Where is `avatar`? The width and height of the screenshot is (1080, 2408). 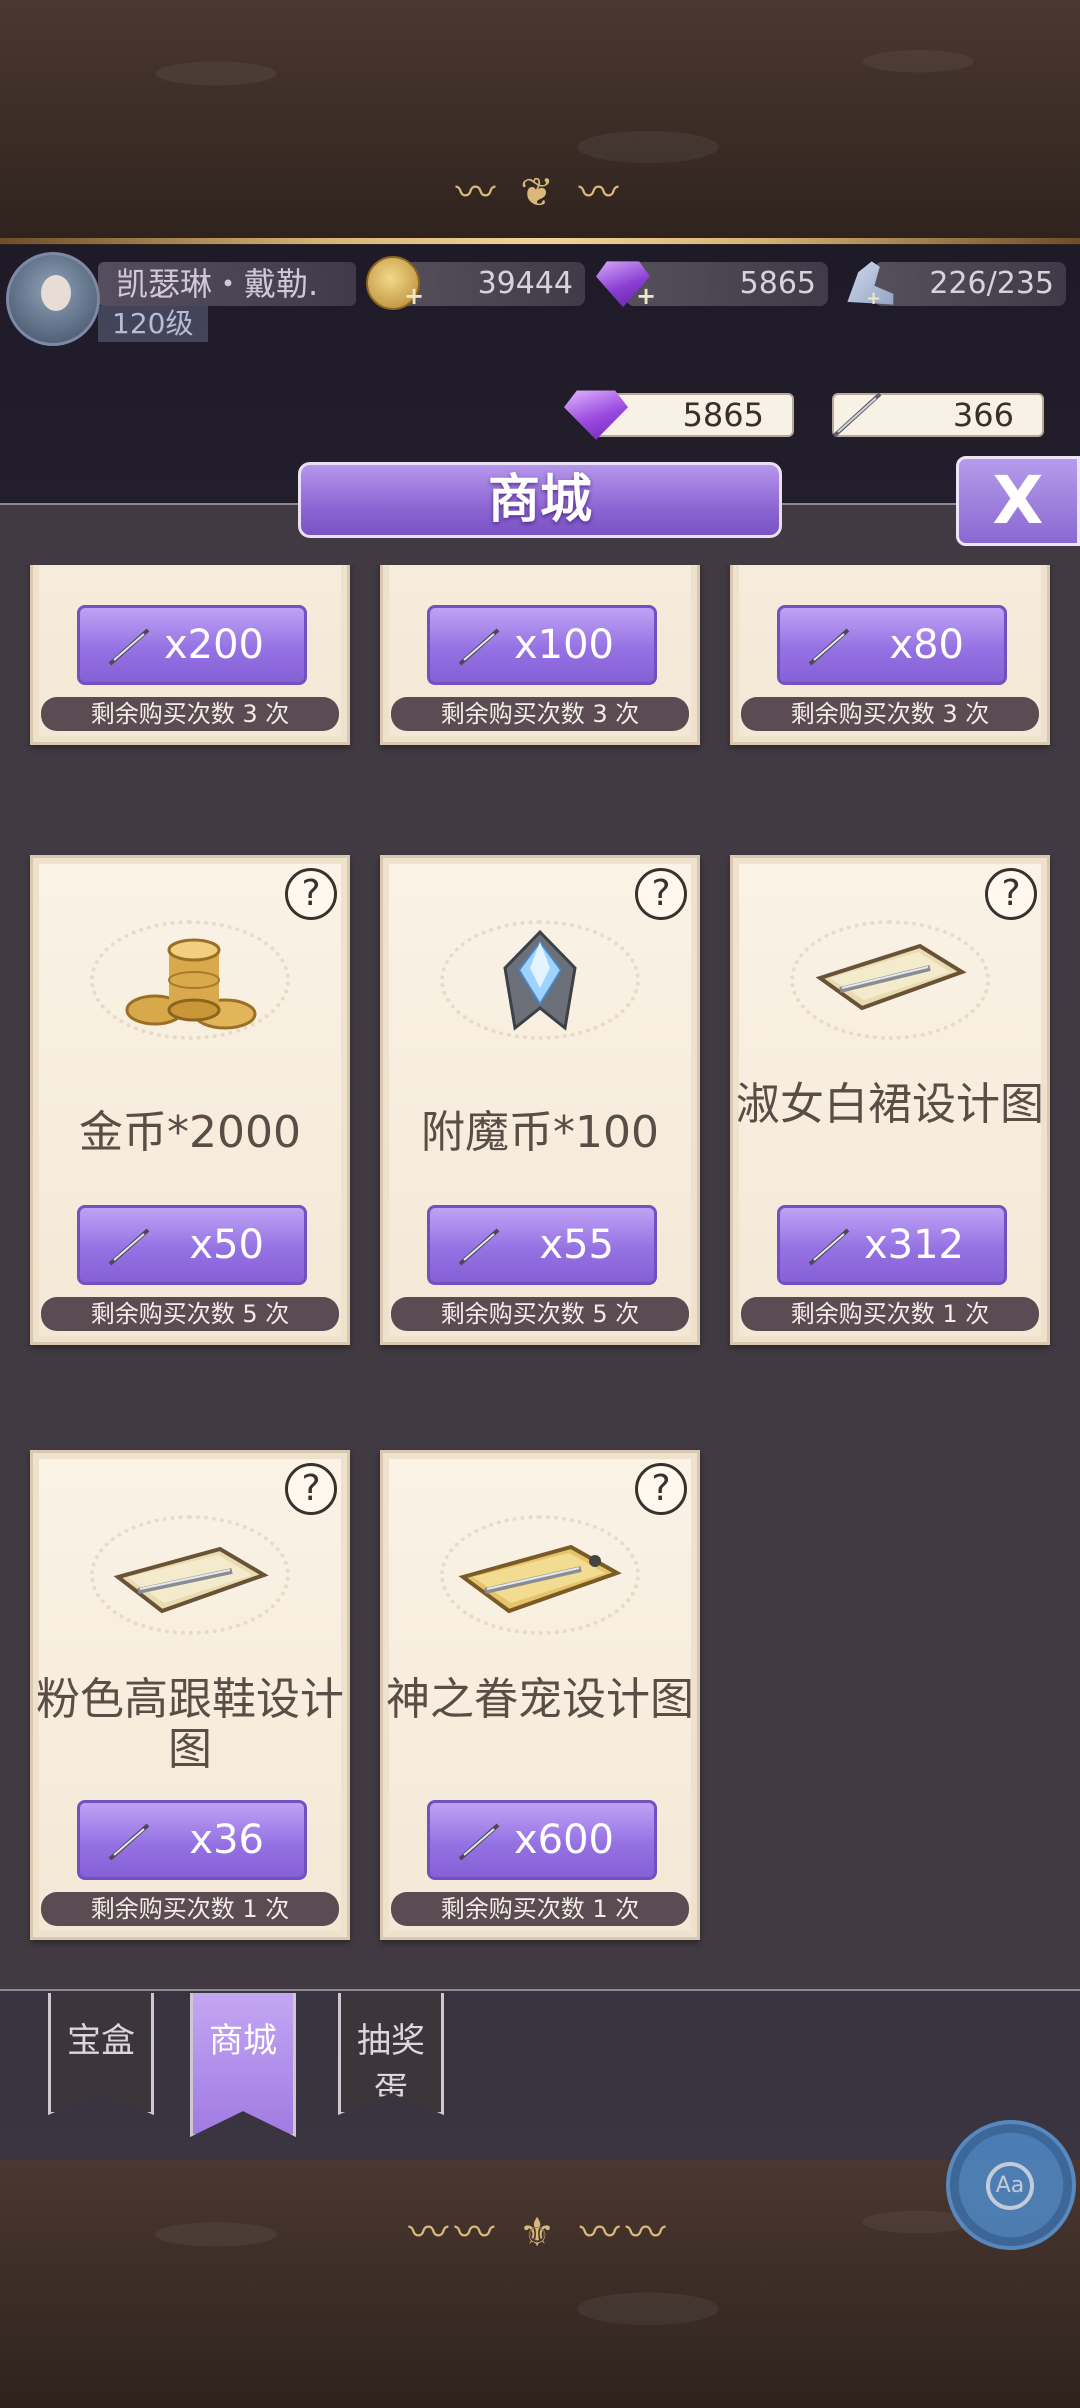 avatar is located at coordinates (53, 299).